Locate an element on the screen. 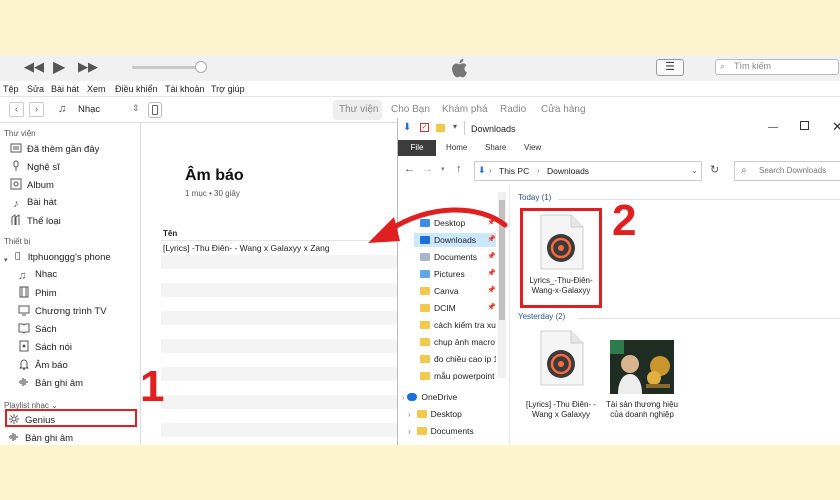  tab-for-you: Cho Bạn is located at coordinates (410, 109).